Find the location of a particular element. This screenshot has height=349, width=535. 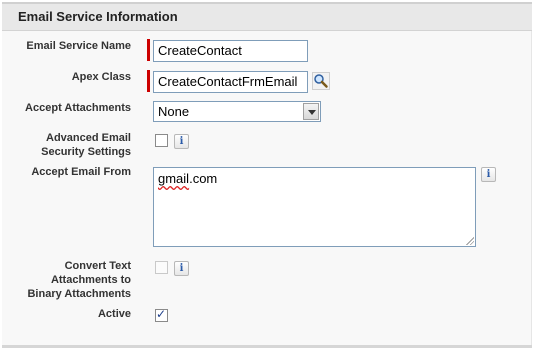

spellcheck-word: gmail is located at coordinates (174, 178).